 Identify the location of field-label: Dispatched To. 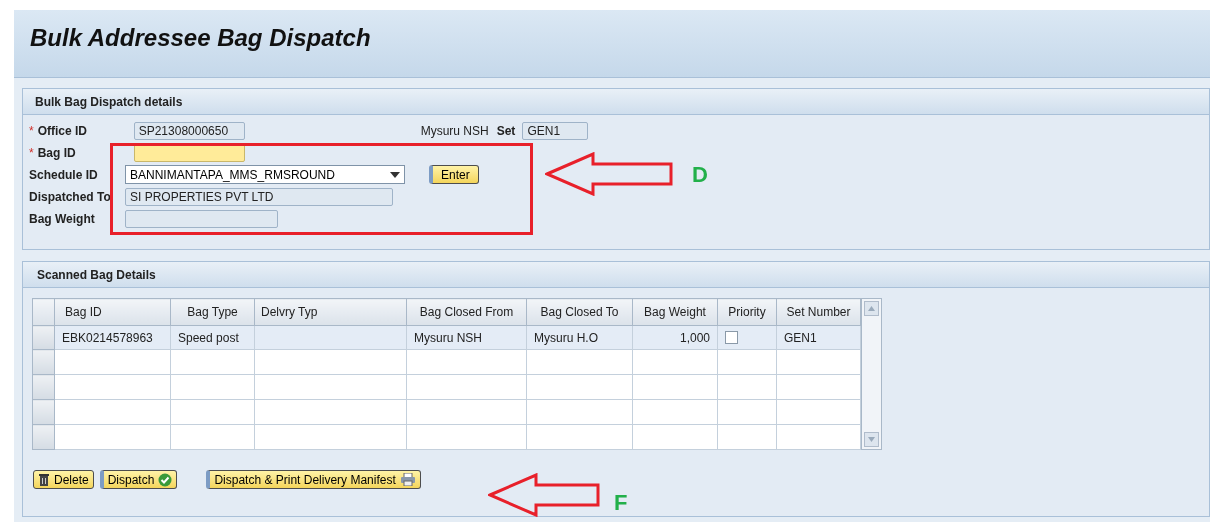
(70, 197).